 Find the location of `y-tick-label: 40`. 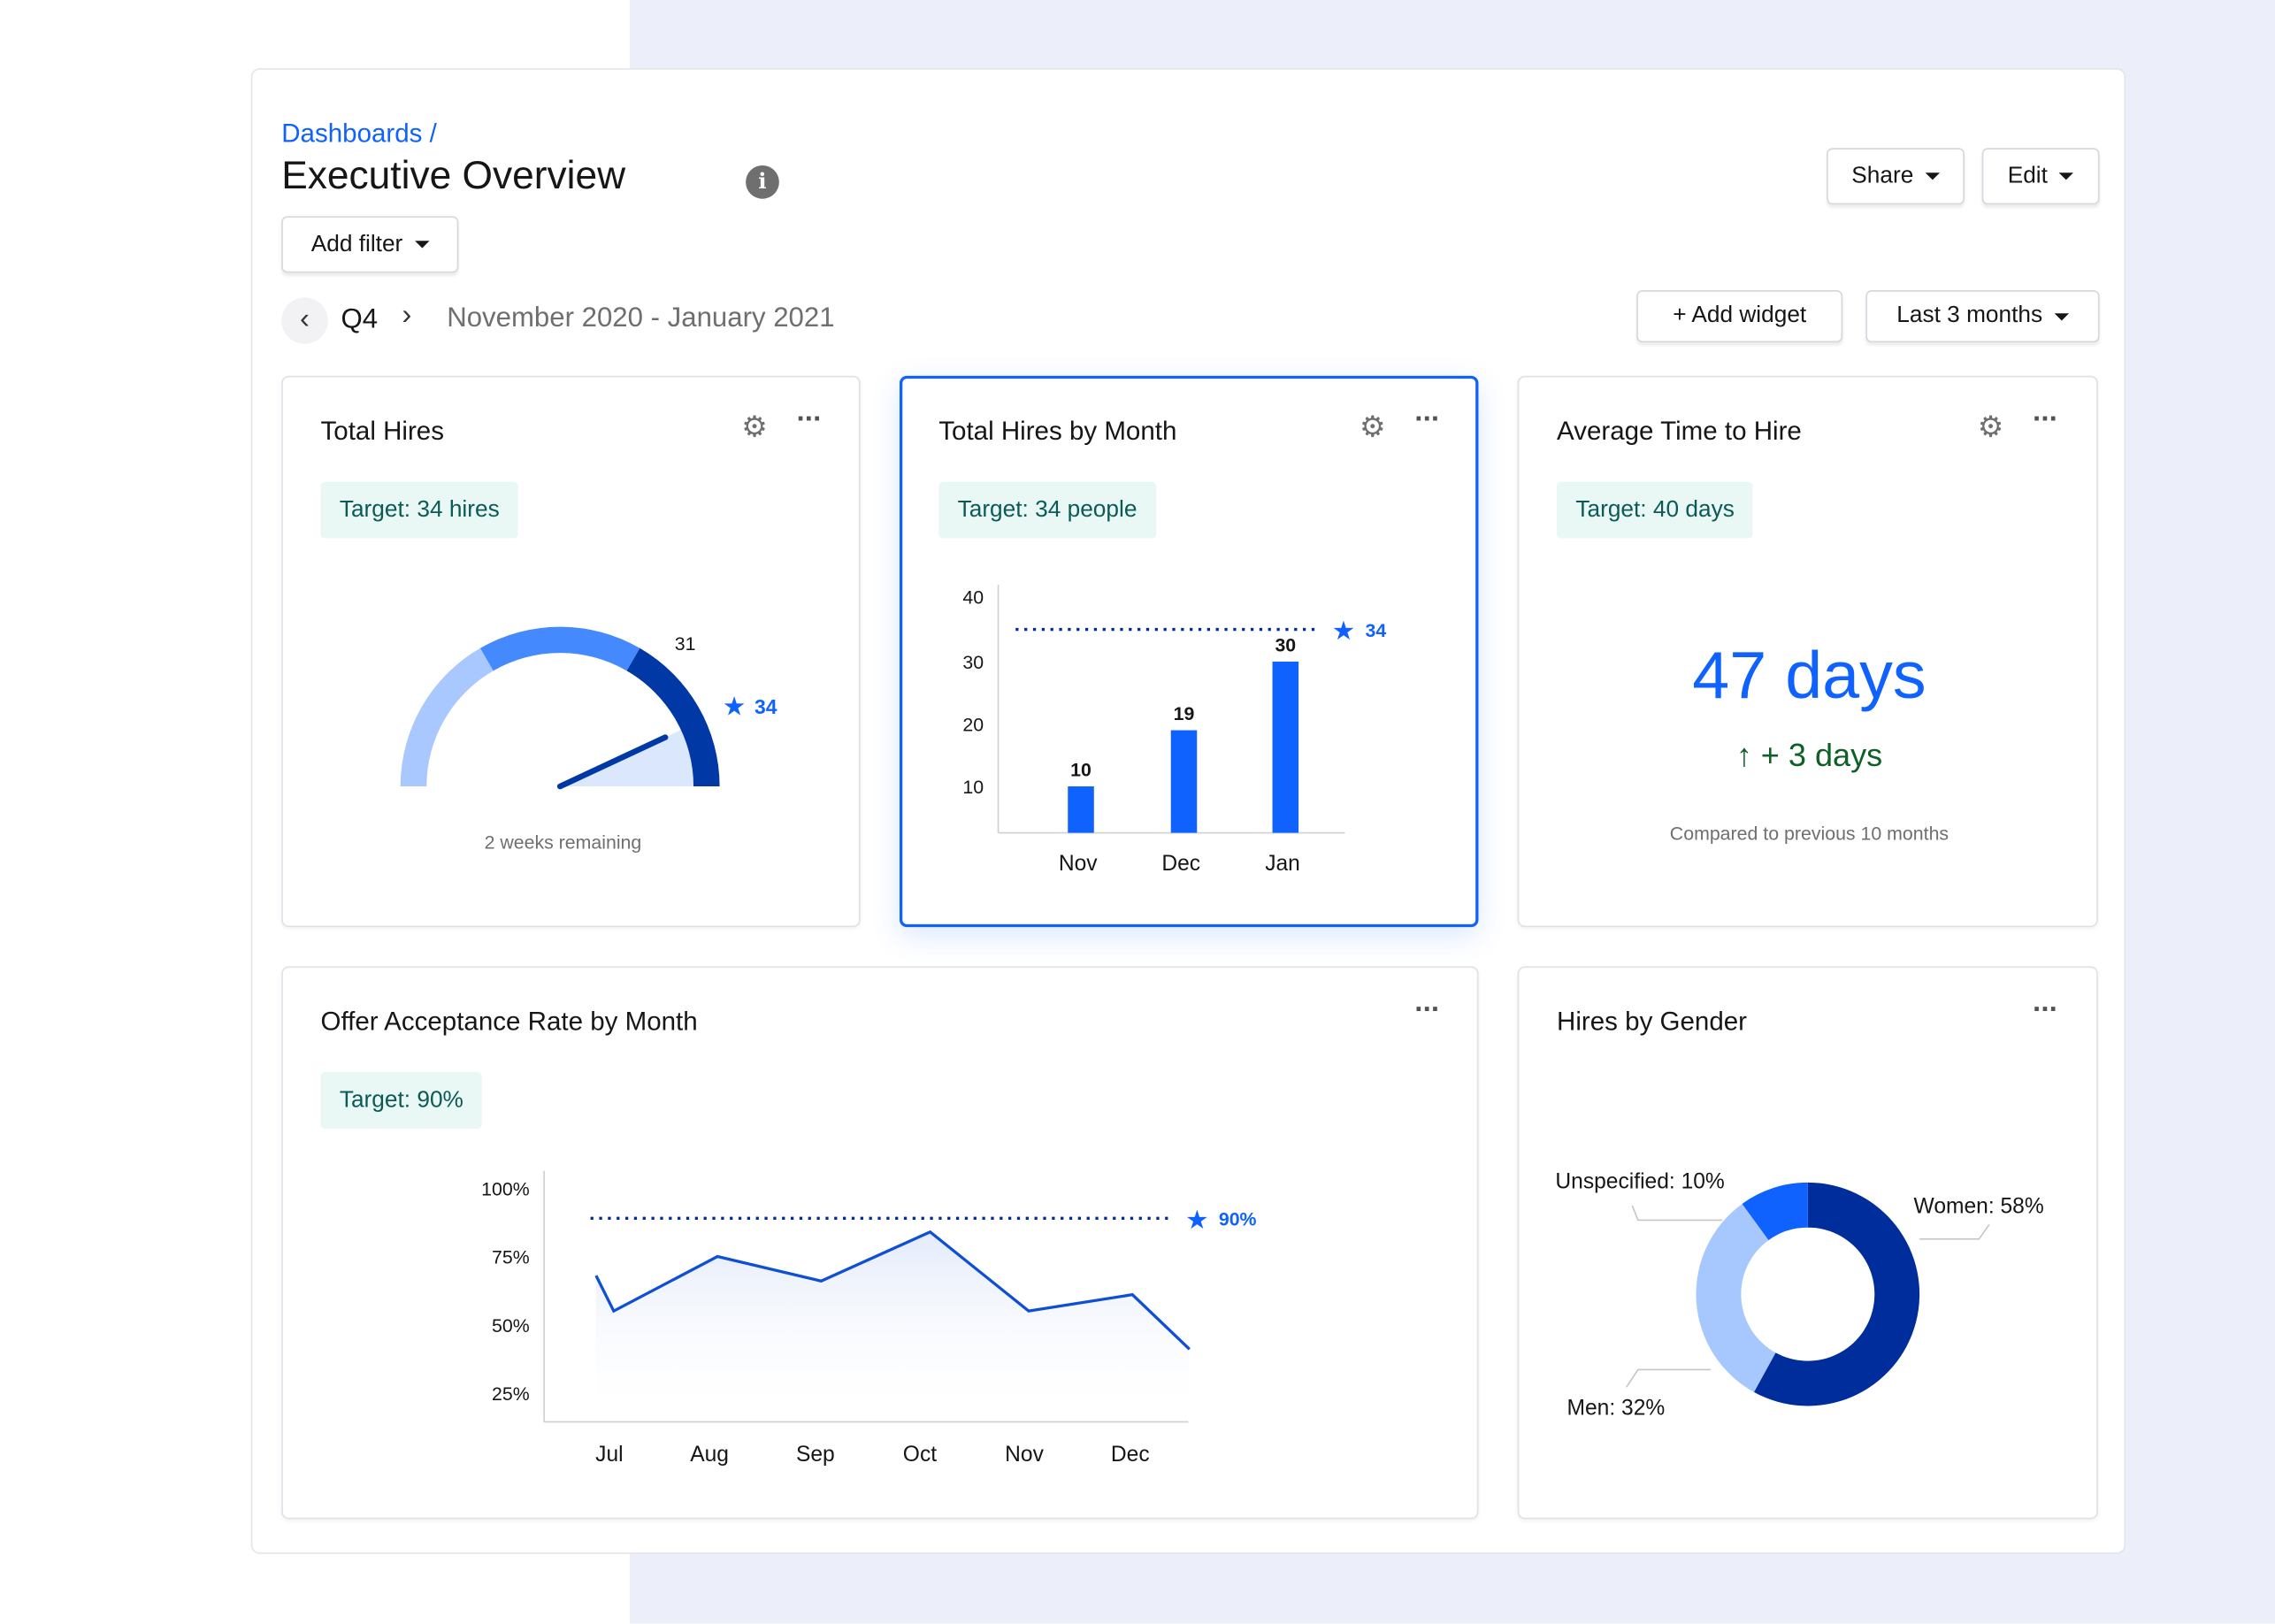

y-tick-label: 40 is located at coordinates (973, 597).